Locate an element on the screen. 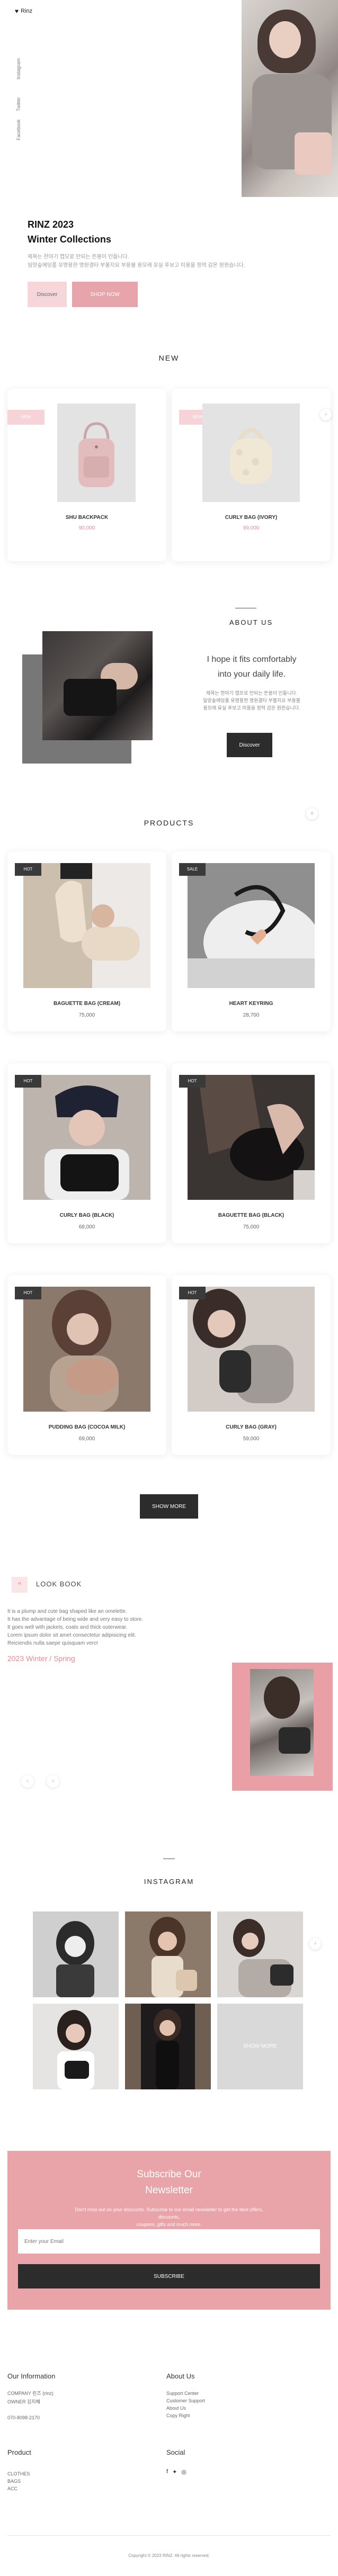 The height and width of the screenshot is (2576, 338). product-name: BAGUETTE BAG (CREAM) is located at coordinates (87, 1004).